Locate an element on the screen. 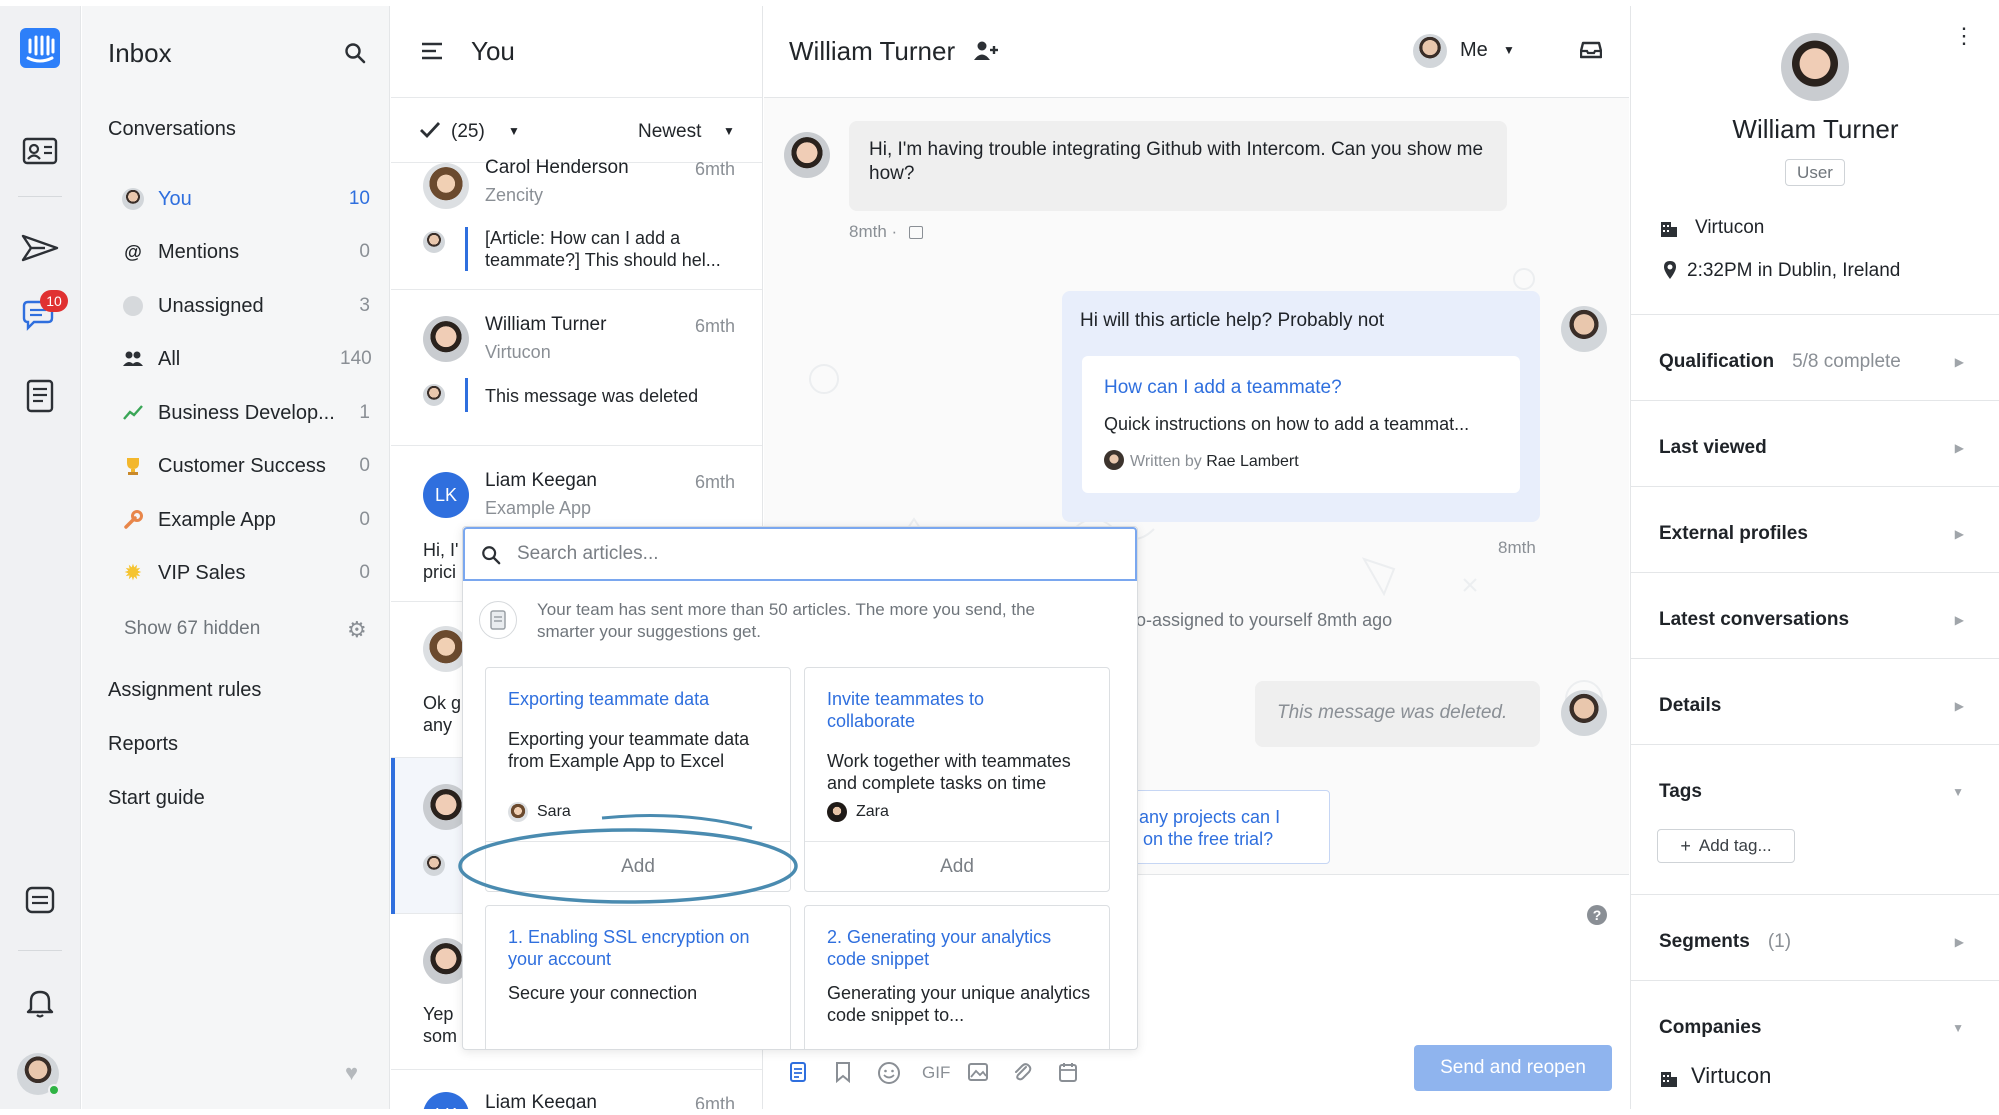 The height and width of the screenshot is (1115, 1999). suggested-question-chip: any projects can I on the free trial? is located at coordinates (1227, 827).